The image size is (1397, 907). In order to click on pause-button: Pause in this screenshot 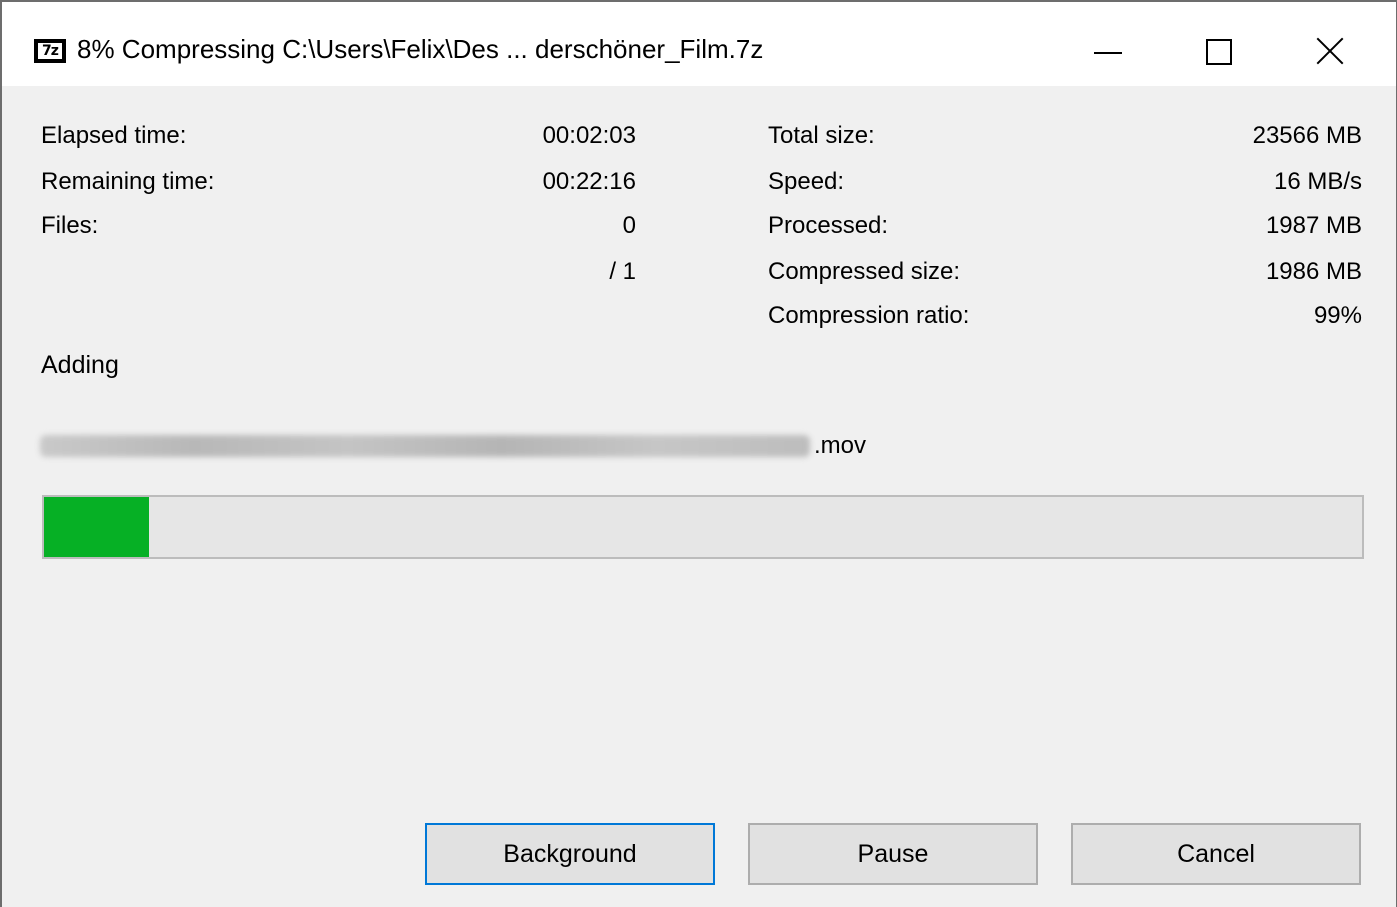, I will do `click(893, 854)`.